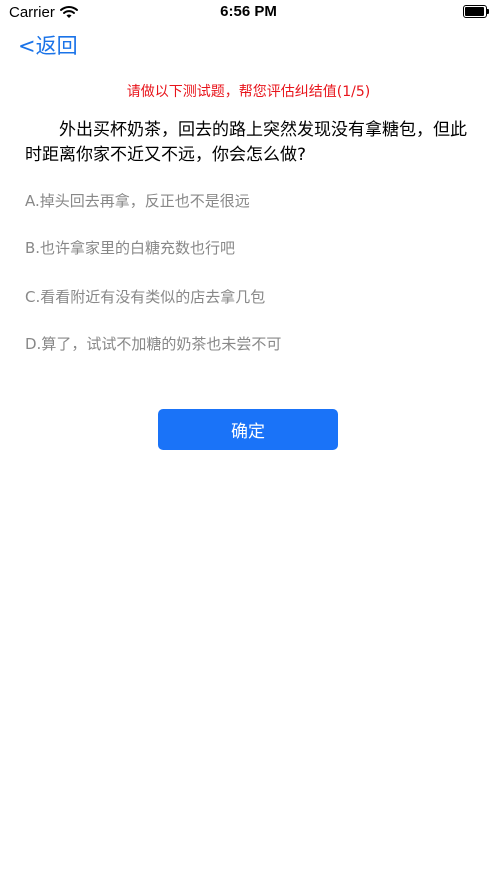 This screenshot has height=883, width=497. I want to click on status-bar: Carrier 6:56 PM, so click(248, 13).